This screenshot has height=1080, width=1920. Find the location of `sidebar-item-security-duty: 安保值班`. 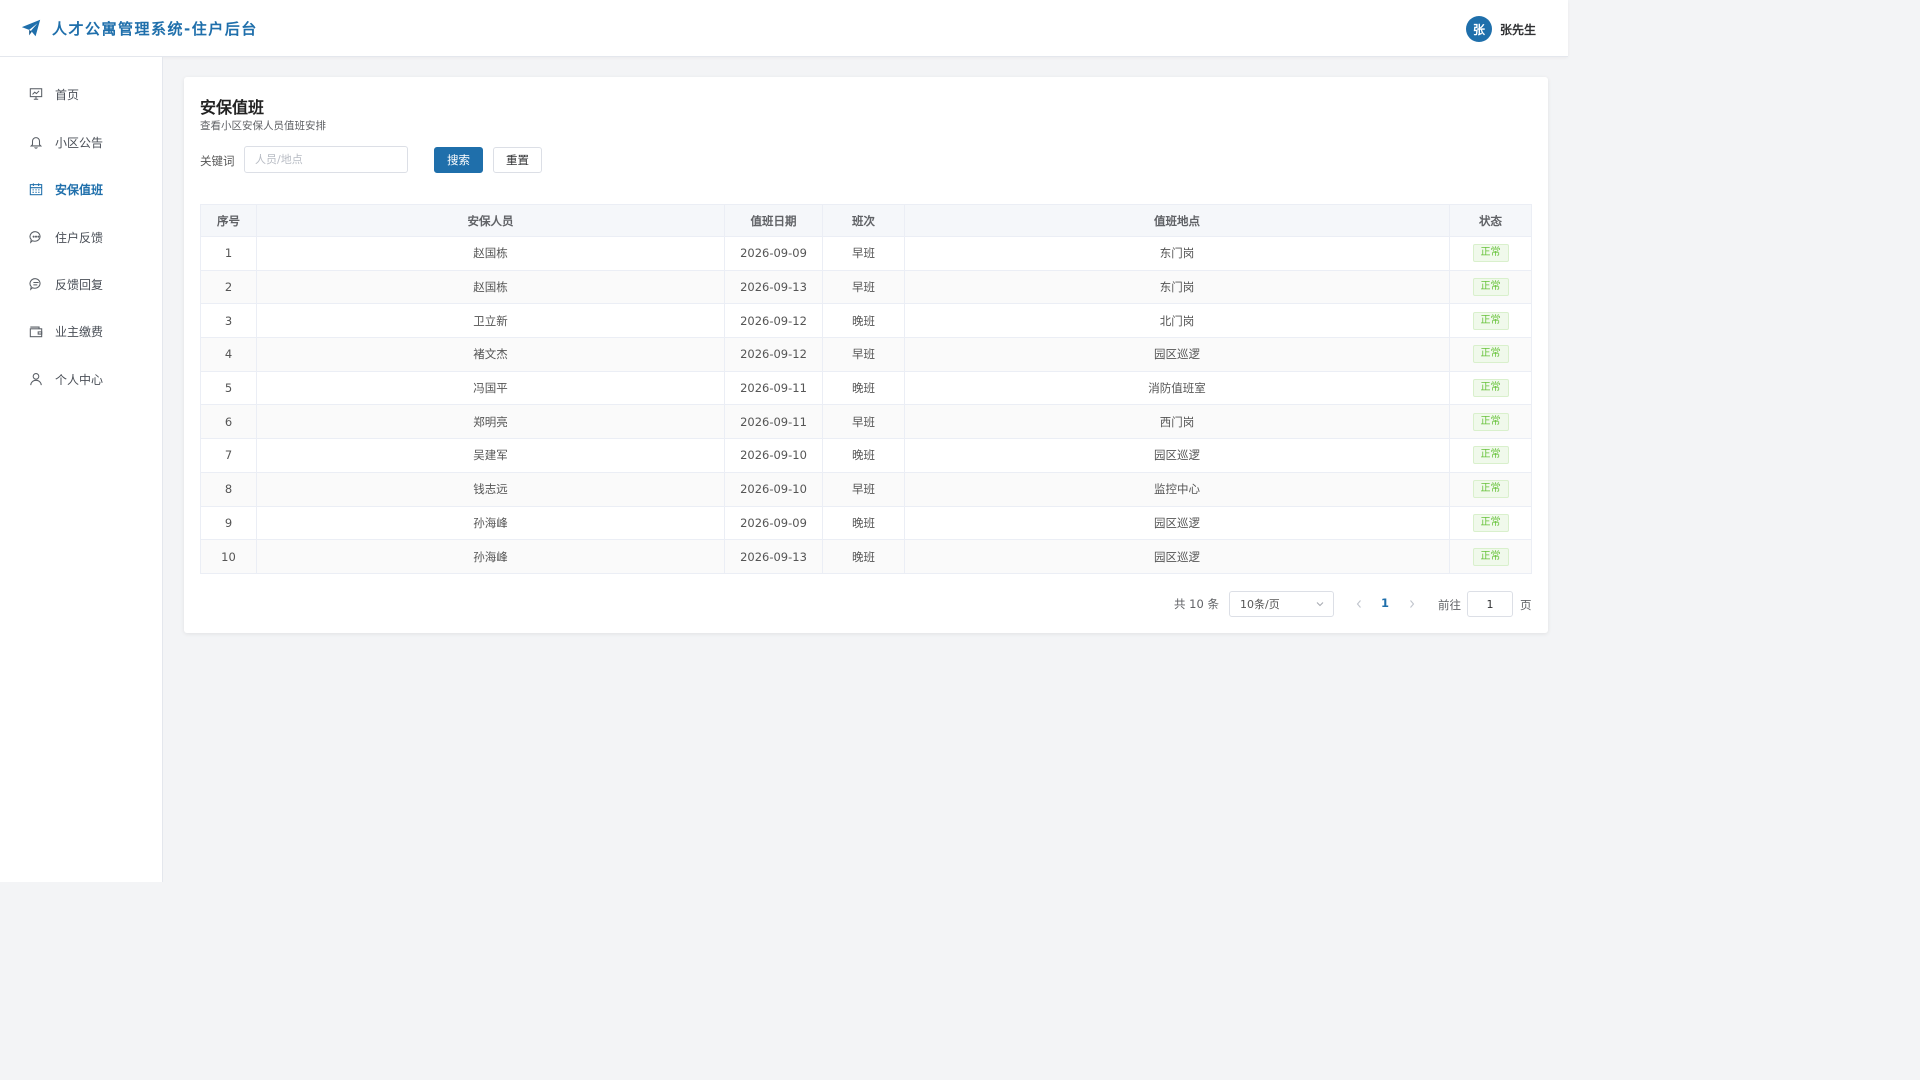

sidebar-item-security-duty: 安保值班 is located at coordinates (81, 189).